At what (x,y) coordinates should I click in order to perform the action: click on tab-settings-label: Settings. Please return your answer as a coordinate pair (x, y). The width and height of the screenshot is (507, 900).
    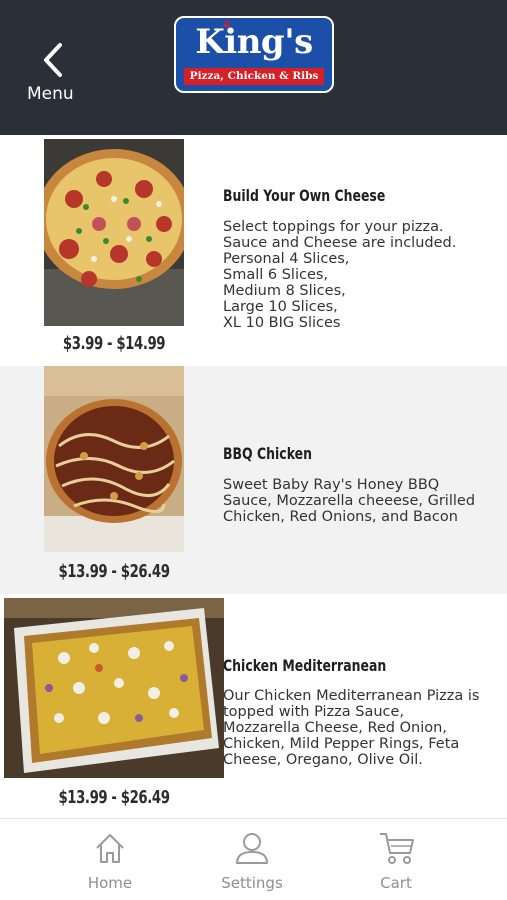
    Looking at the image, I should click on (252, 883).